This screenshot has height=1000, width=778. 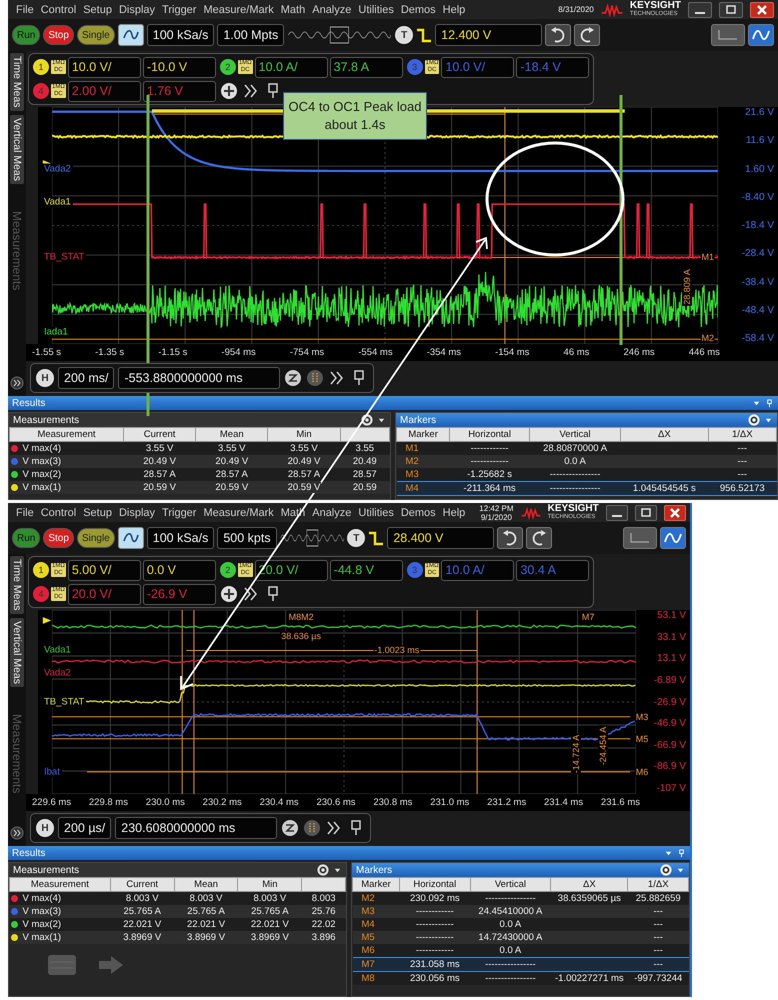 What do you see at coordinates (56, 332) in the screenshot?
I see `trace-label: Iada1` at bounding box center [56, 332].